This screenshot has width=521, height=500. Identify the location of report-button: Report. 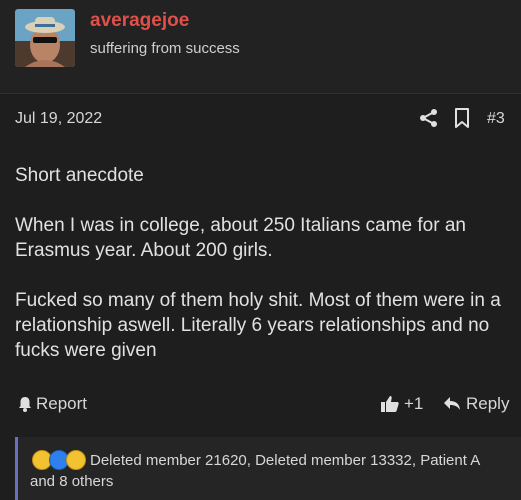
(52, 404).